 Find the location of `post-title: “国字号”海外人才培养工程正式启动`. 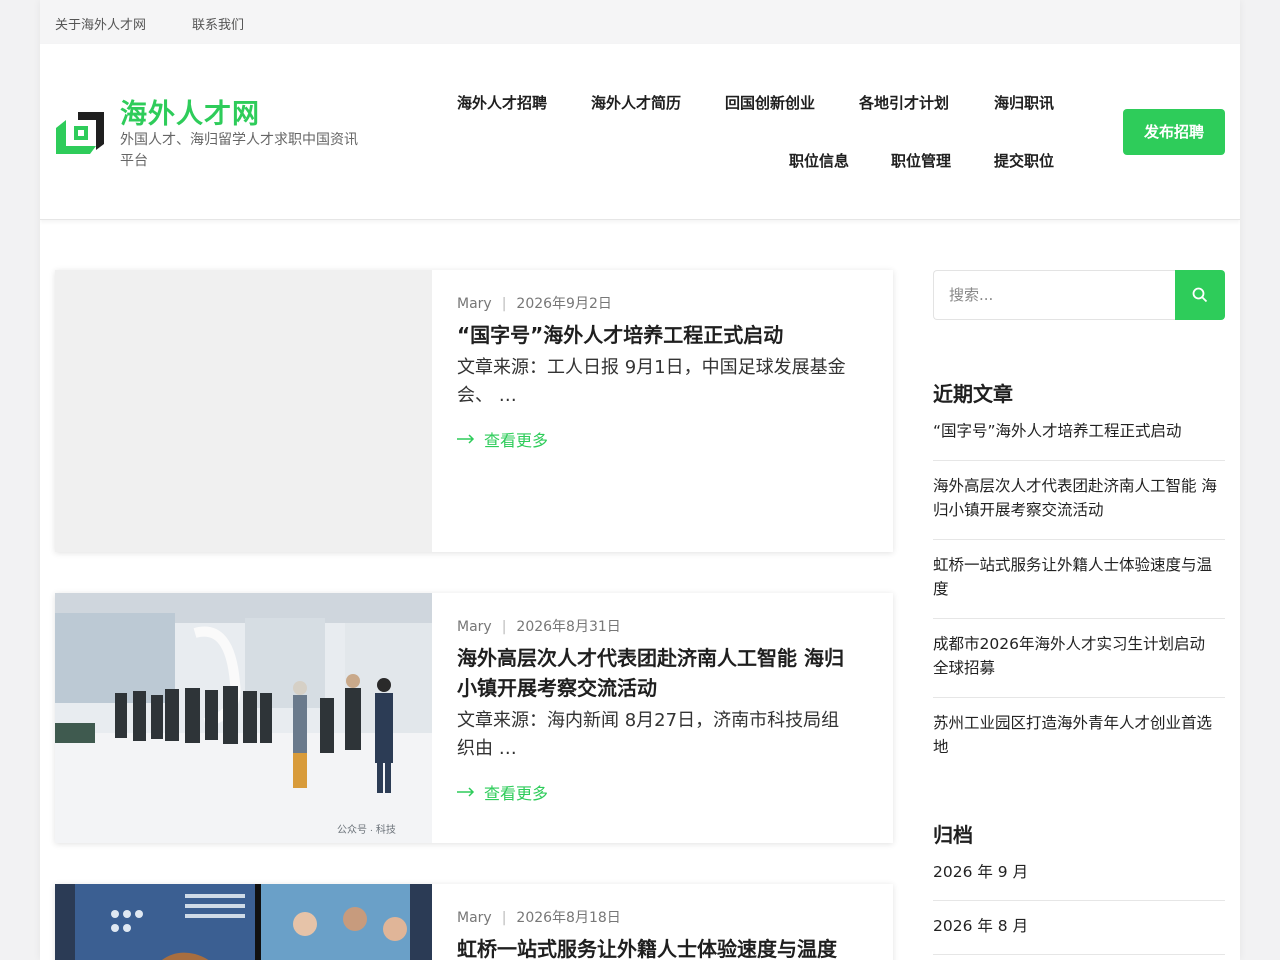

post-title: “国字号”海外人才培养工程正式启动 is located at coordinates (657, 335).